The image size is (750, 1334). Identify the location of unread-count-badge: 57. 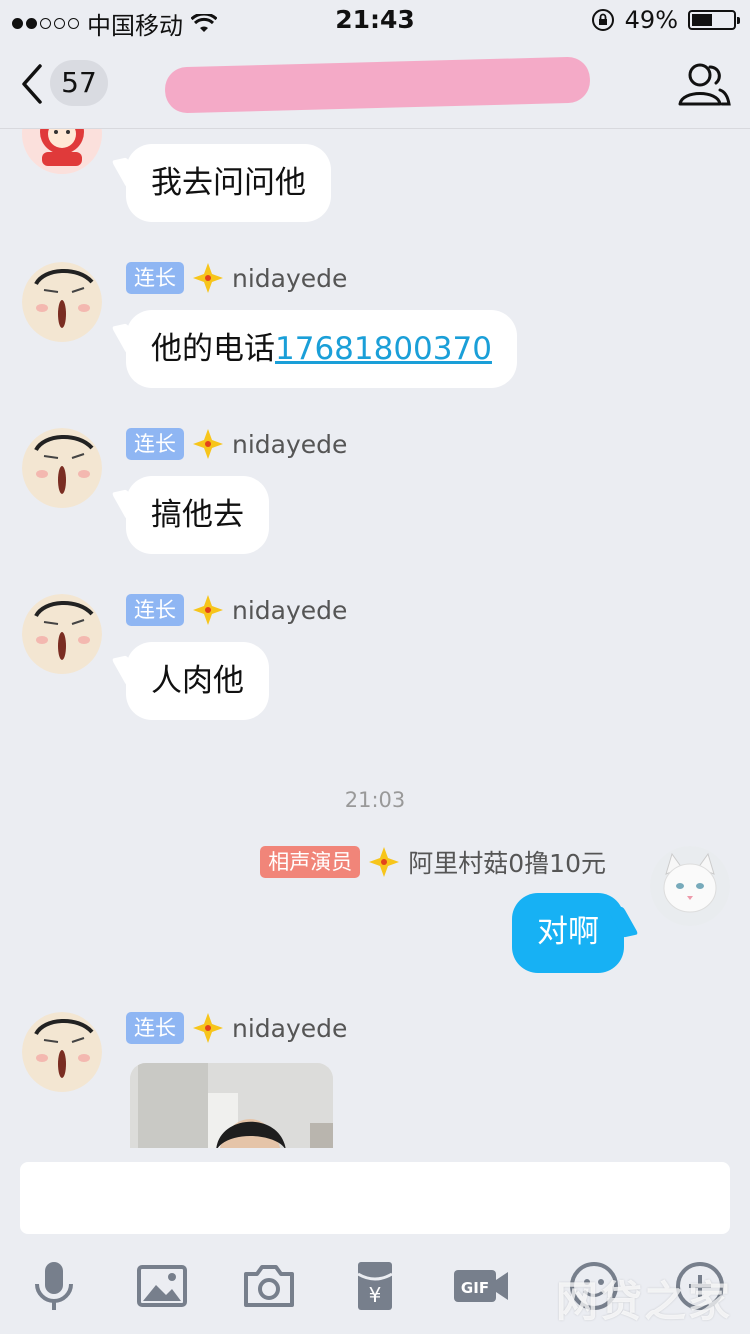
(79, 83).